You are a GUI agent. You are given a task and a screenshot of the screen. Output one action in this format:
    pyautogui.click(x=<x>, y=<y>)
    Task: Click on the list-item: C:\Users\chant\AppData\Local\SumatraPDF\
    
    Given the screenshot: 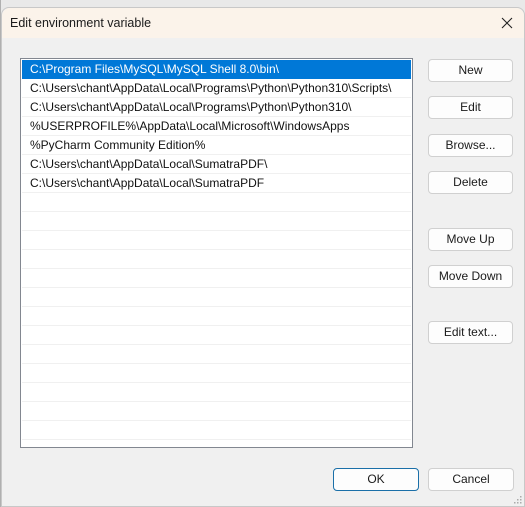 What is the action you would take?
    pyautogui.click(x=216, y=164)
    